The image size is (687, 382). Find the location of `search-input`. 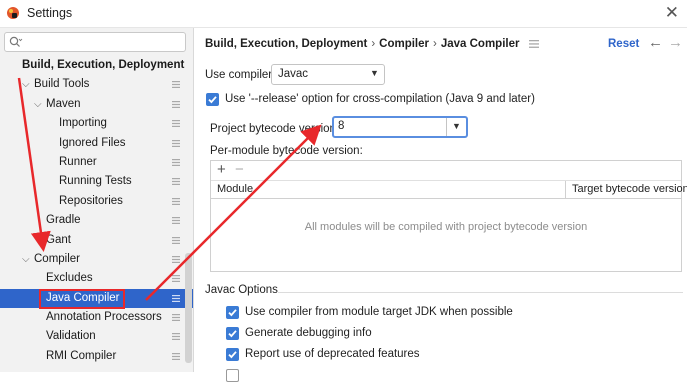

search-input is located at coordinates (102, 43).